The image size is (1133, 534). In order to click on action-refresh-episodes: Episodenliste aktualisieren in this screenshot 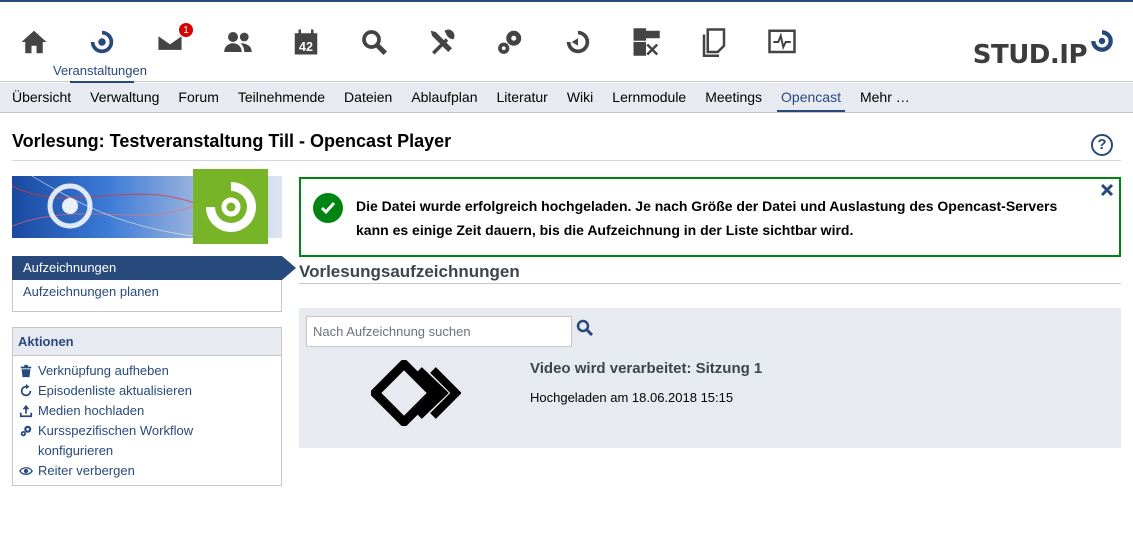, I will do `click(147, 391)`.